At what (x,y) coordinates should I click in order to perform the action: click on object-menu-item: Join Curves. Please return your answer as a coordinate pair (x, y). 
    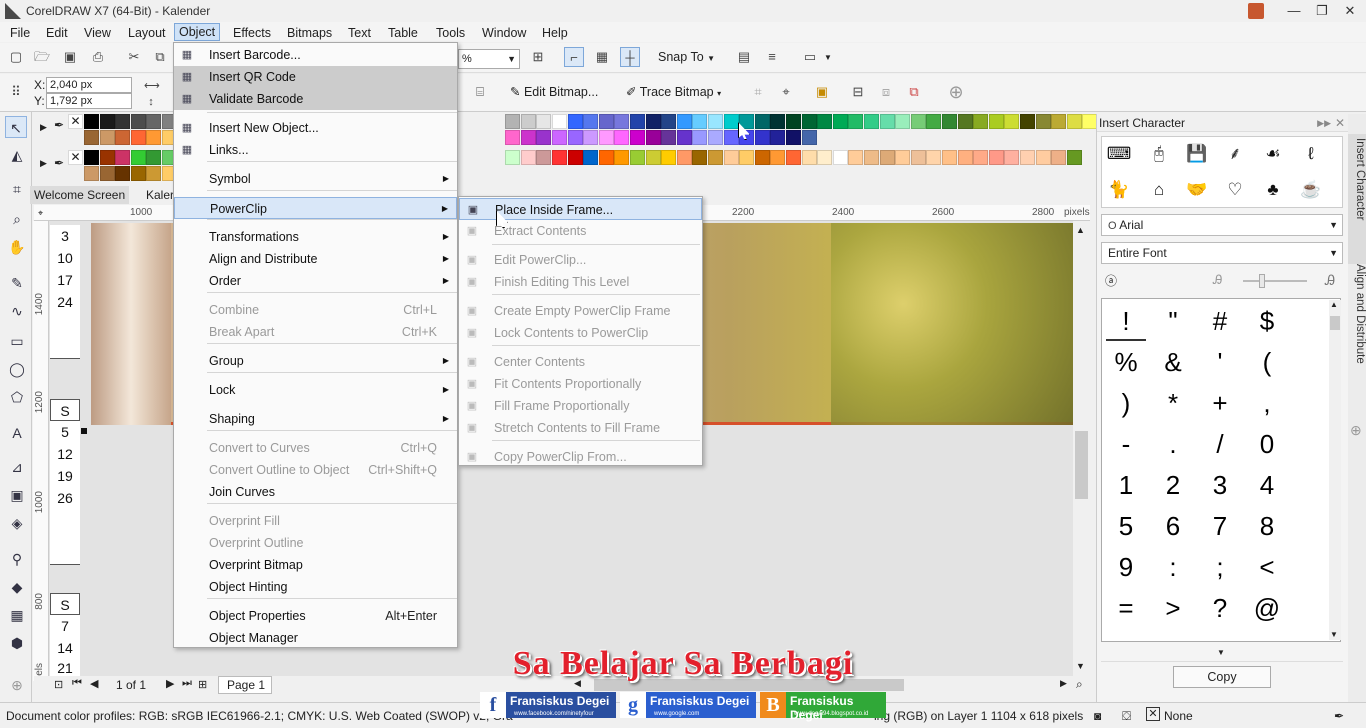
    Looking at the image, I should click on (315, 492).